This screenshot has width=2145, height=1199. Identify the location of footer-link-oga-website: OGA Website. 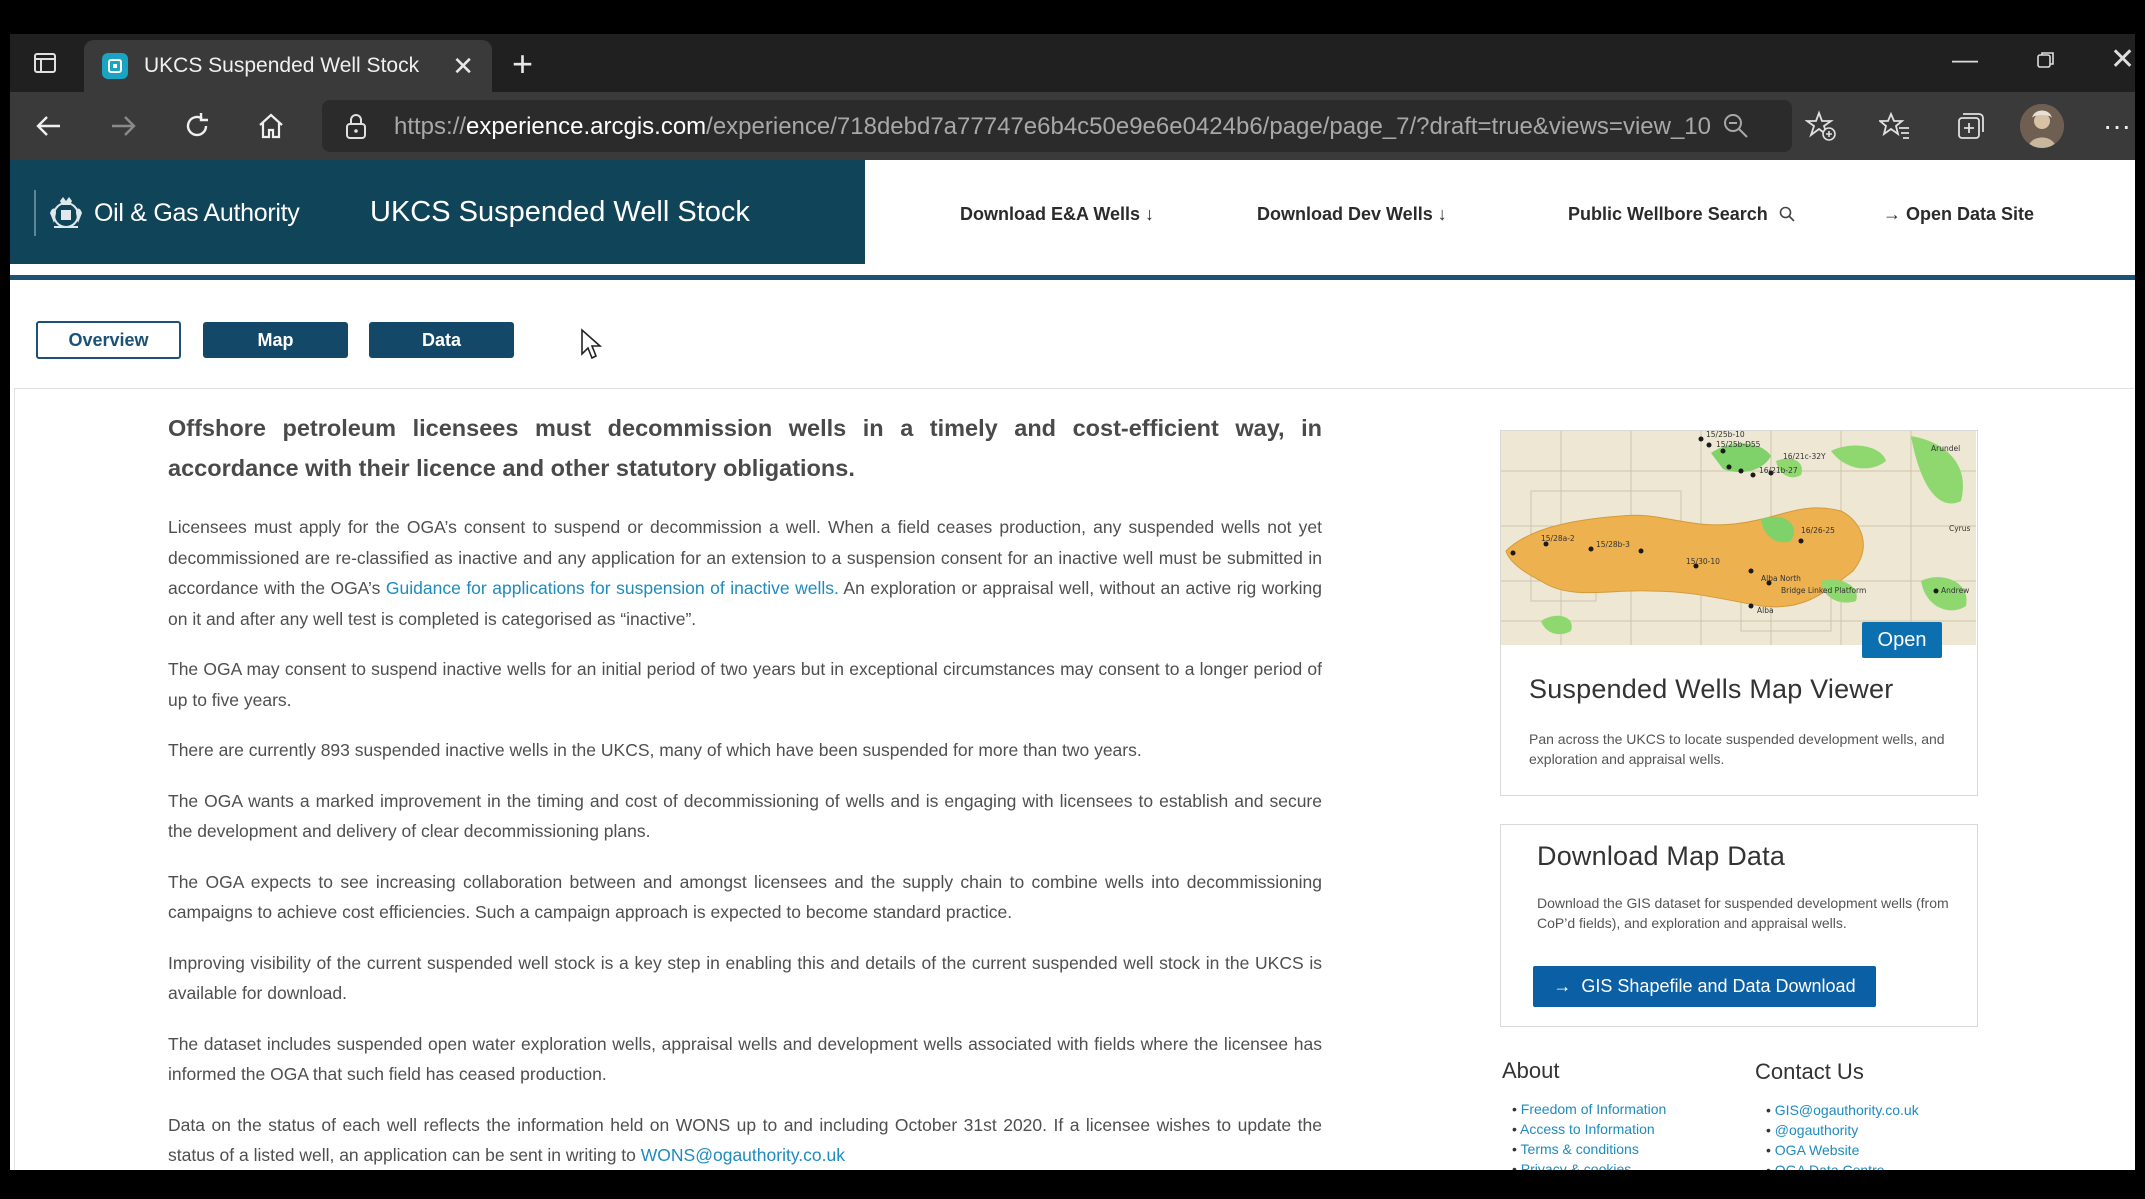
(1842, 1150).